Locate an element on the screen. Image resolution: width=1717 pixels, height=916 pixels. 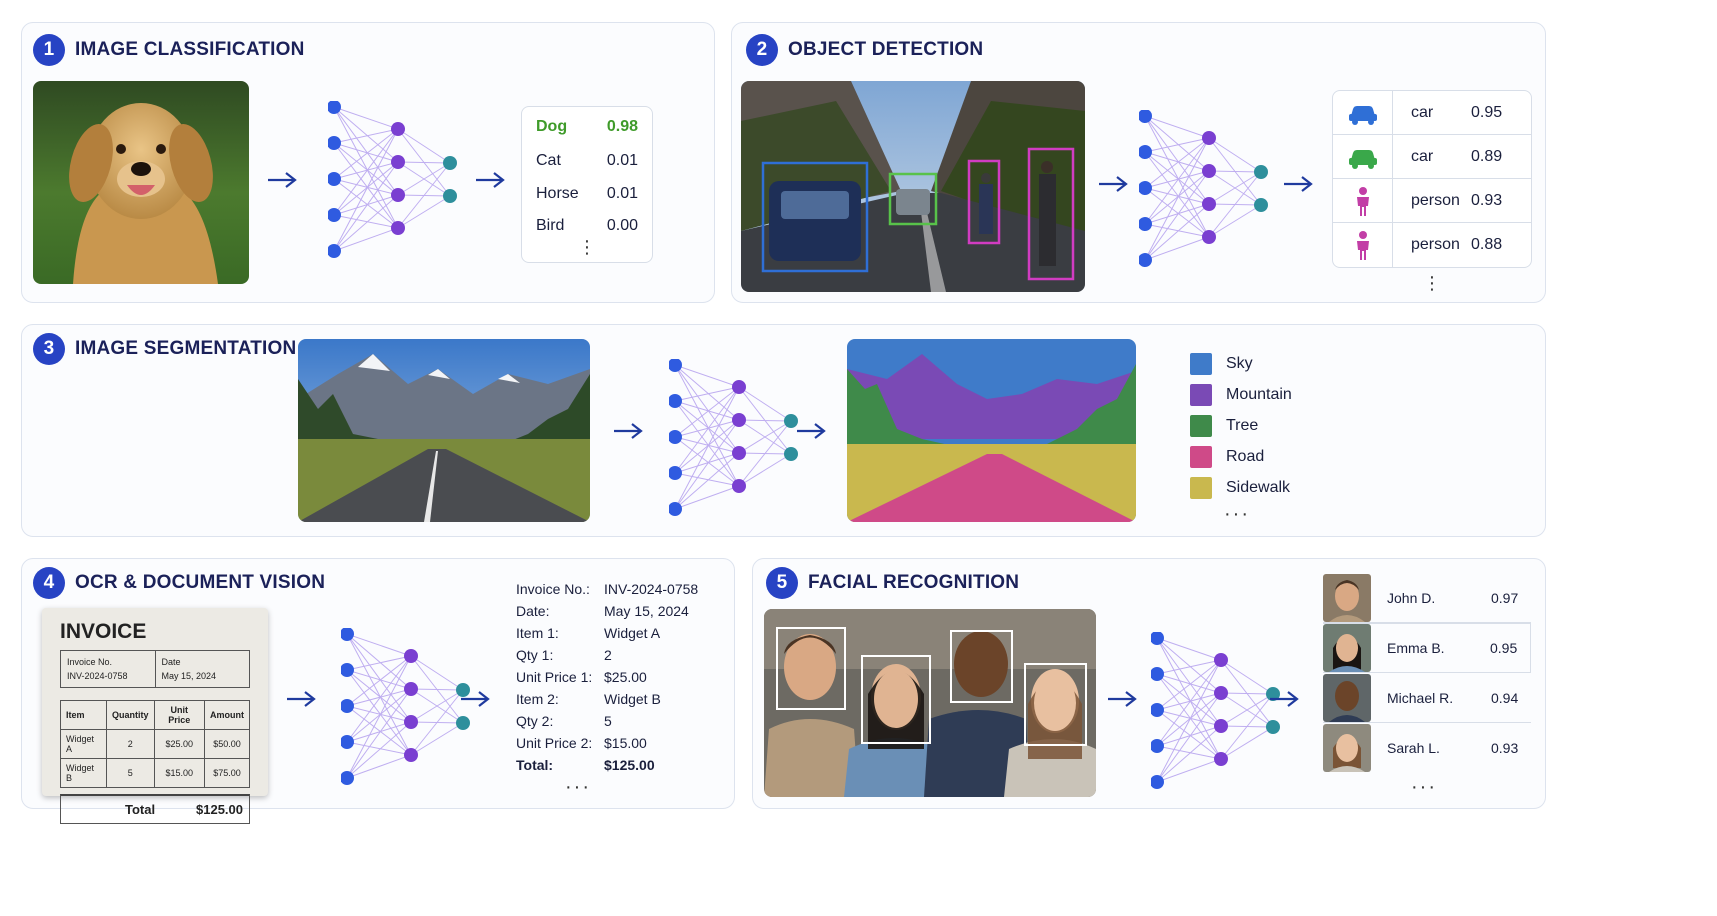
group-portrait-photo is located at coordinates (930, 703).